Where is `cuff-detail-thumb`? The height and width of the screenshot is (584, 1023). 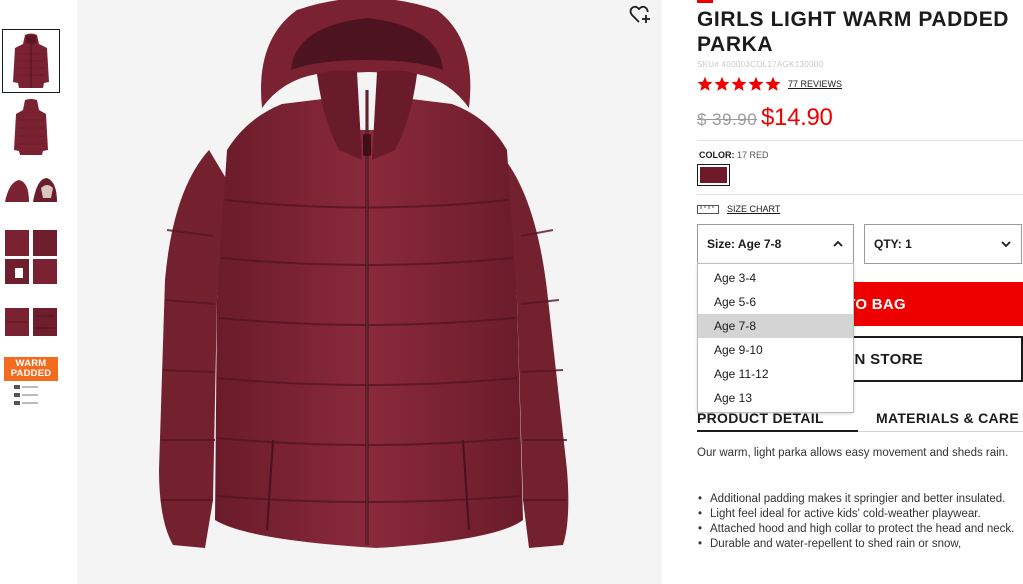
cuff-detail-thumb is located at coordinates (31, 322).